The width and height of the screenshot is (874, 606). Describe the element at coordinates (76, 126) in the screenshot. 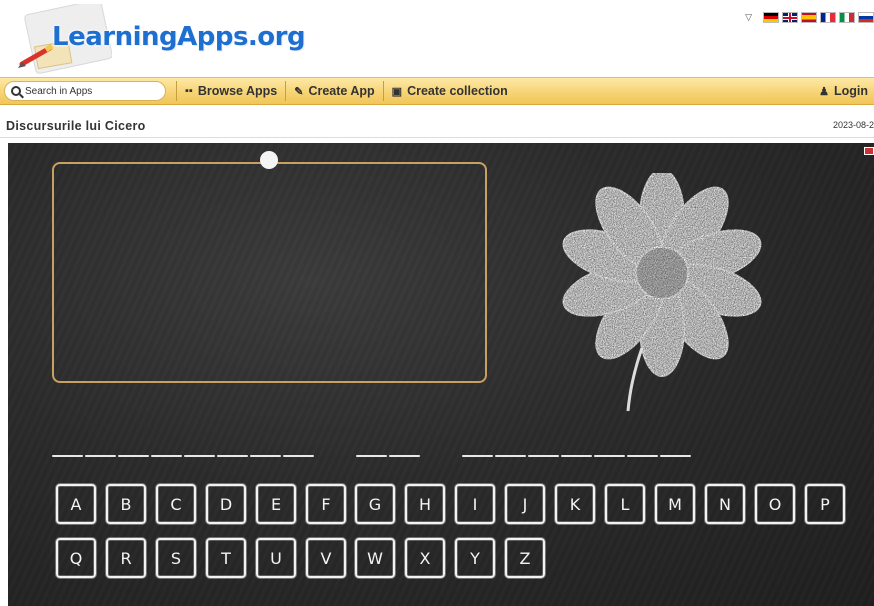

I see `page-title: Discursurile lui Cicero` at that location.